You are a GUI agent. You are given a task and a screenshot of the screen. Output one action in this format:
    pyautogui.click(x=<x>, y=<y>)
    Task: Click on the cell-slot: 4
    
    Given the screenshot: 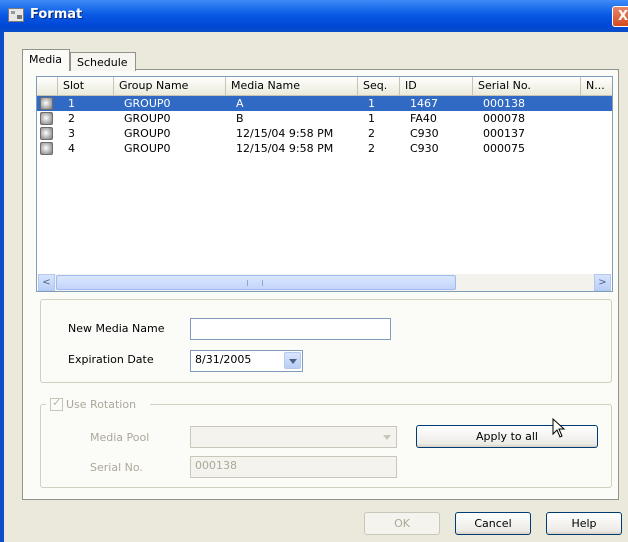 What is the action you would take?
    pyautogui.click(x=71, y=148)
    